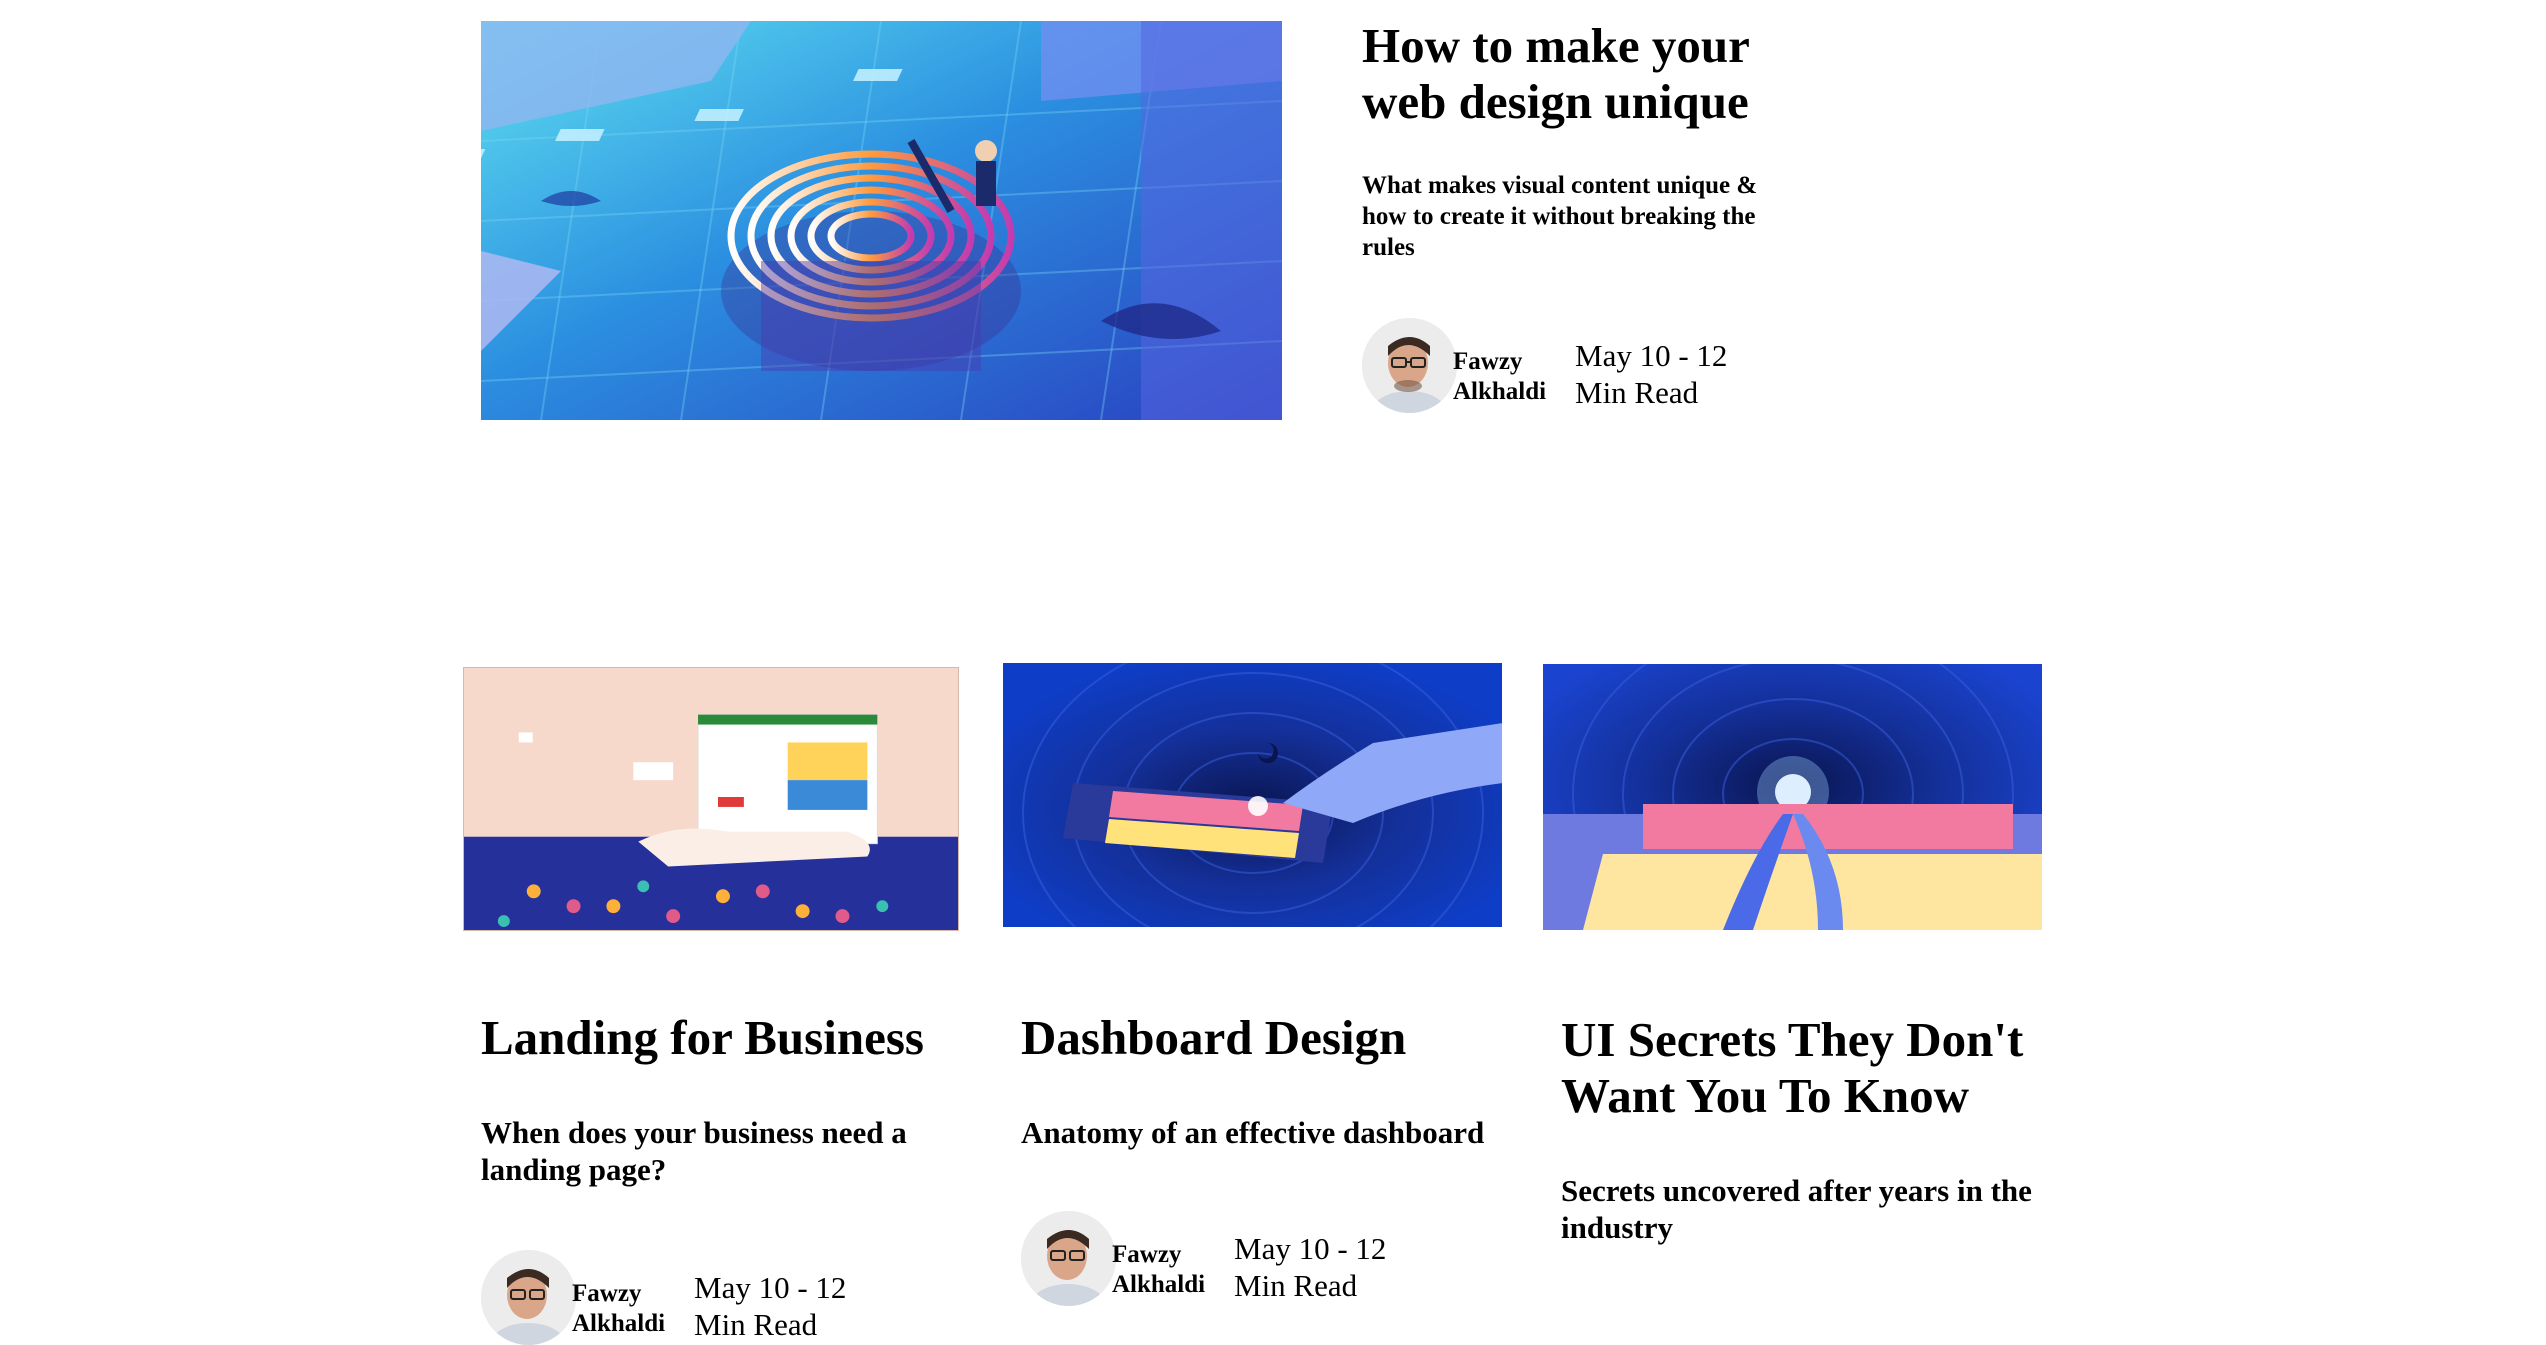 This screenshot has width=2546, height=1345. I want to click on card-title-landing: Landing for Business, so click(721, 1038).